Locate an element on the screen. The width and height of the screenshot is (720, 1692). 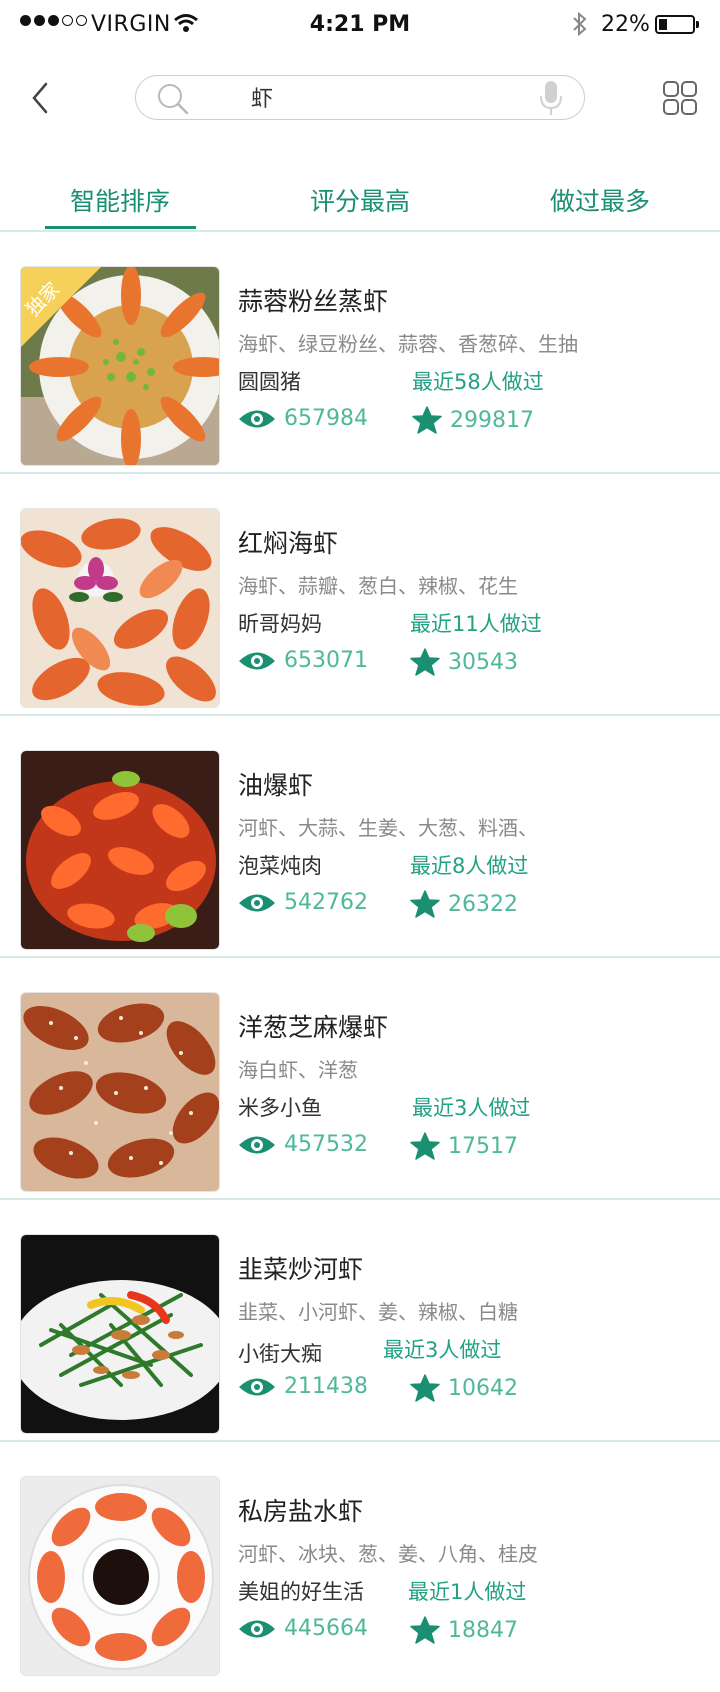
view-count-value: 211438 is located at coordinates (326, 1386).